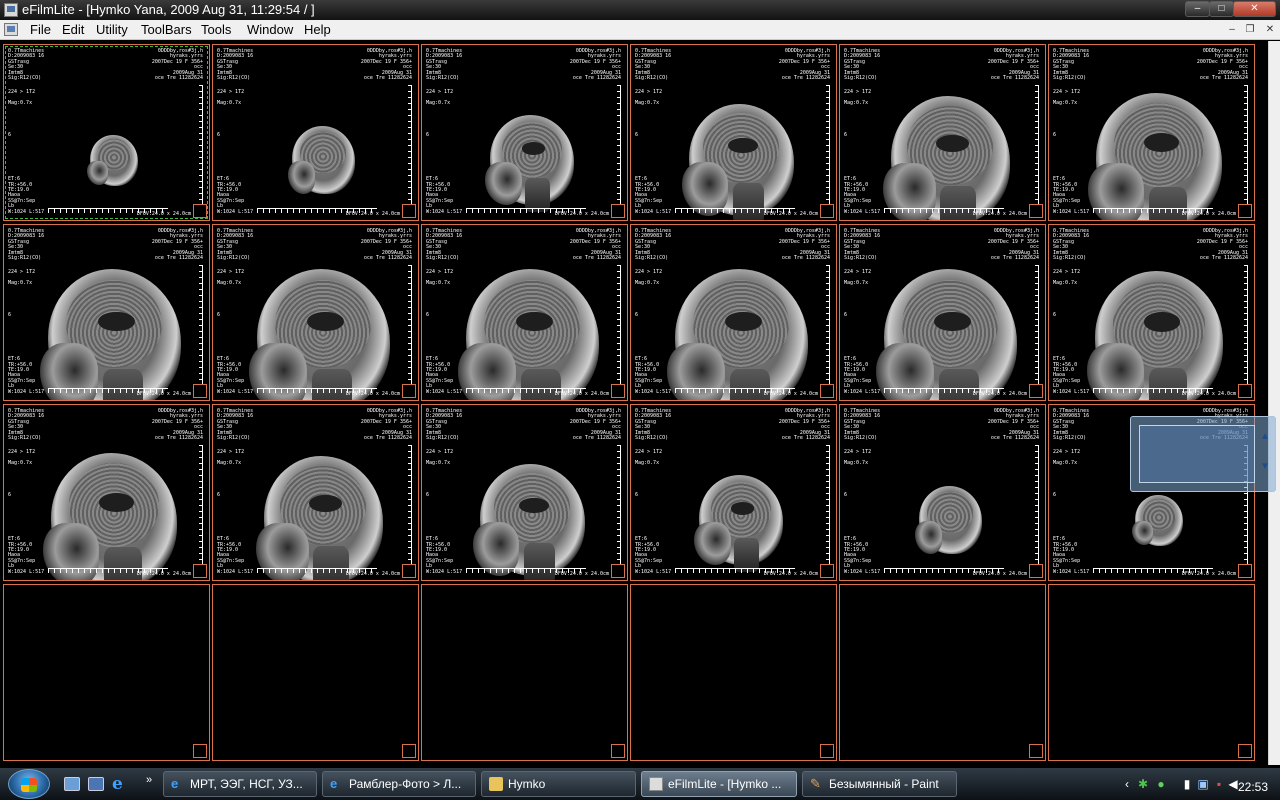  Describe the element at coordinates (1254, 9) in the screenshot. I see `close-button: ✕` at that location.